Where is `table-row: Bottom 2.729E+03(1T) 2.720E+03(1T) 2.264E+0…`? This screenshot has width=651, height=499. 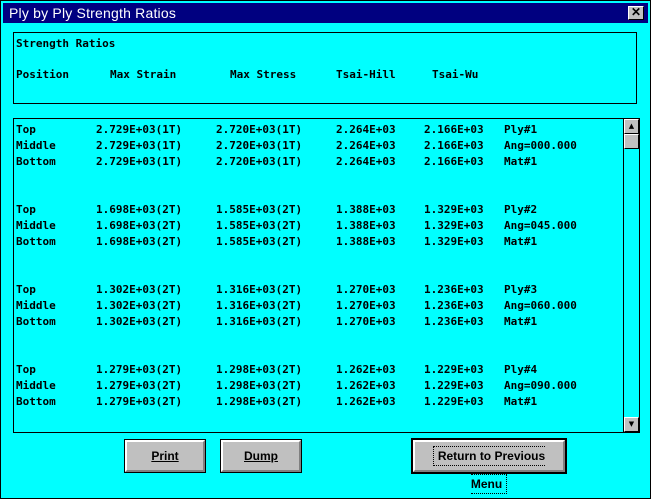
table-row: Bottom 2.729E+03(1T) 2.720E+03(1T) 2.264E+0… is located at coordinates (318, 163).